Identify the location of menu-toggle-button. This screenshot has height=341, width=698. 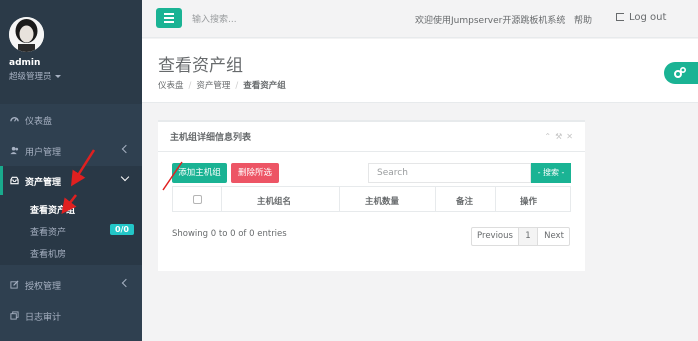
(169, 18).